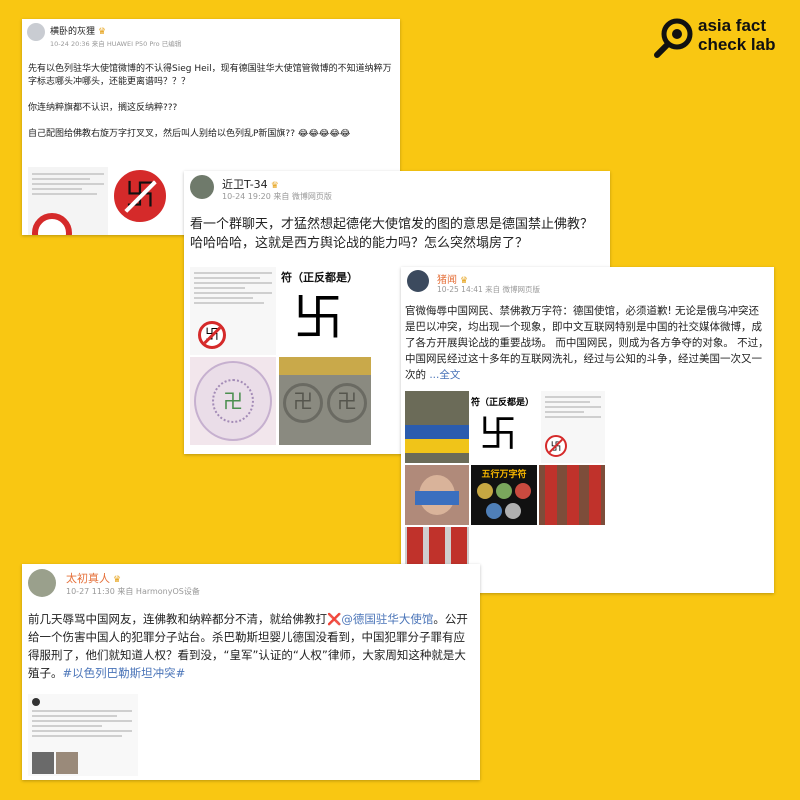  Describe the element at coordinates (437, 427) in the screenshot. I see `post-image-soldiers-flag` at that location.